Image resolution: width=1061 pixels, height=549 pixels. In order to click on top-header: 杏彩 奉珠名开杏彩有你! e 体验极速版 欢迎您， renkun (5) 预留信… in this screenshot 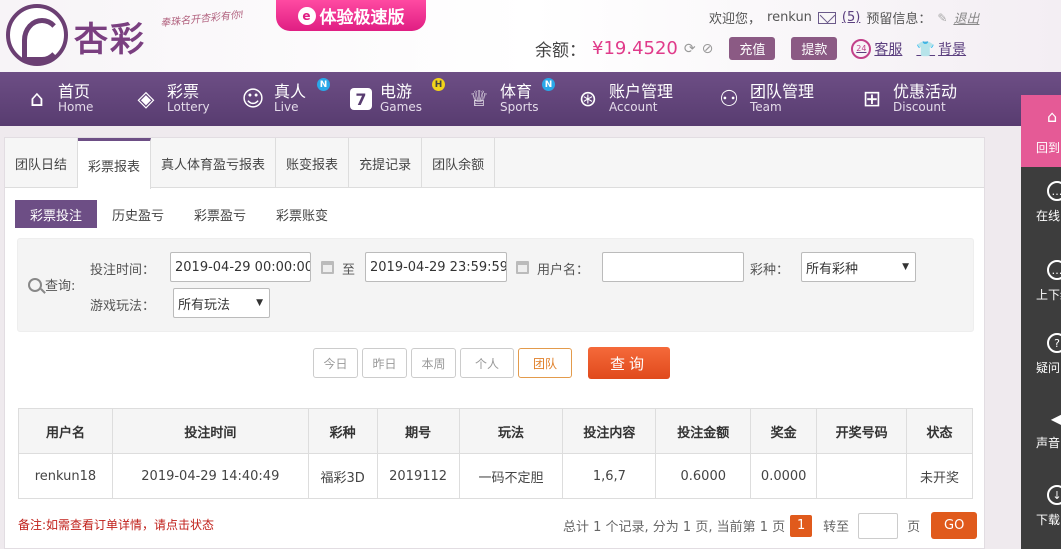, I will do `click(530, 36)`.